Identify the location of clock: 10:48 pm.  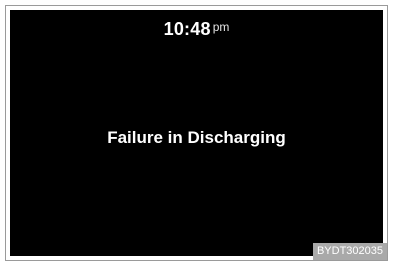
(196, 29).